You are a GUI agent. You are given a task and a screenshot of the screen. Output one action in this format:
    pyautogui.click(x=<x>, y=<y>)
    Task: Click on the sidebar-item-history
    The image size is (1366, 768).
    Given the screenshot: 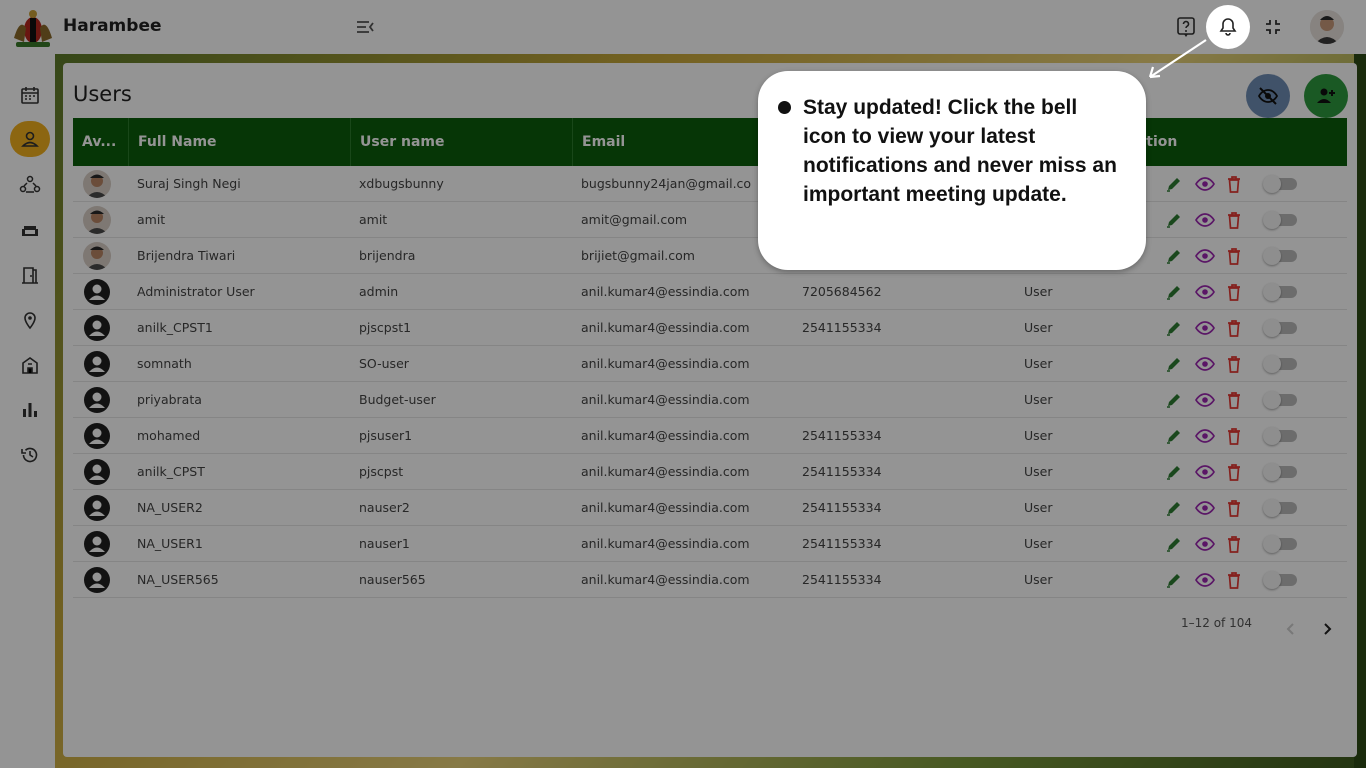 What is the action you would take?
    pyautogui.click(x=30, y=455)
    